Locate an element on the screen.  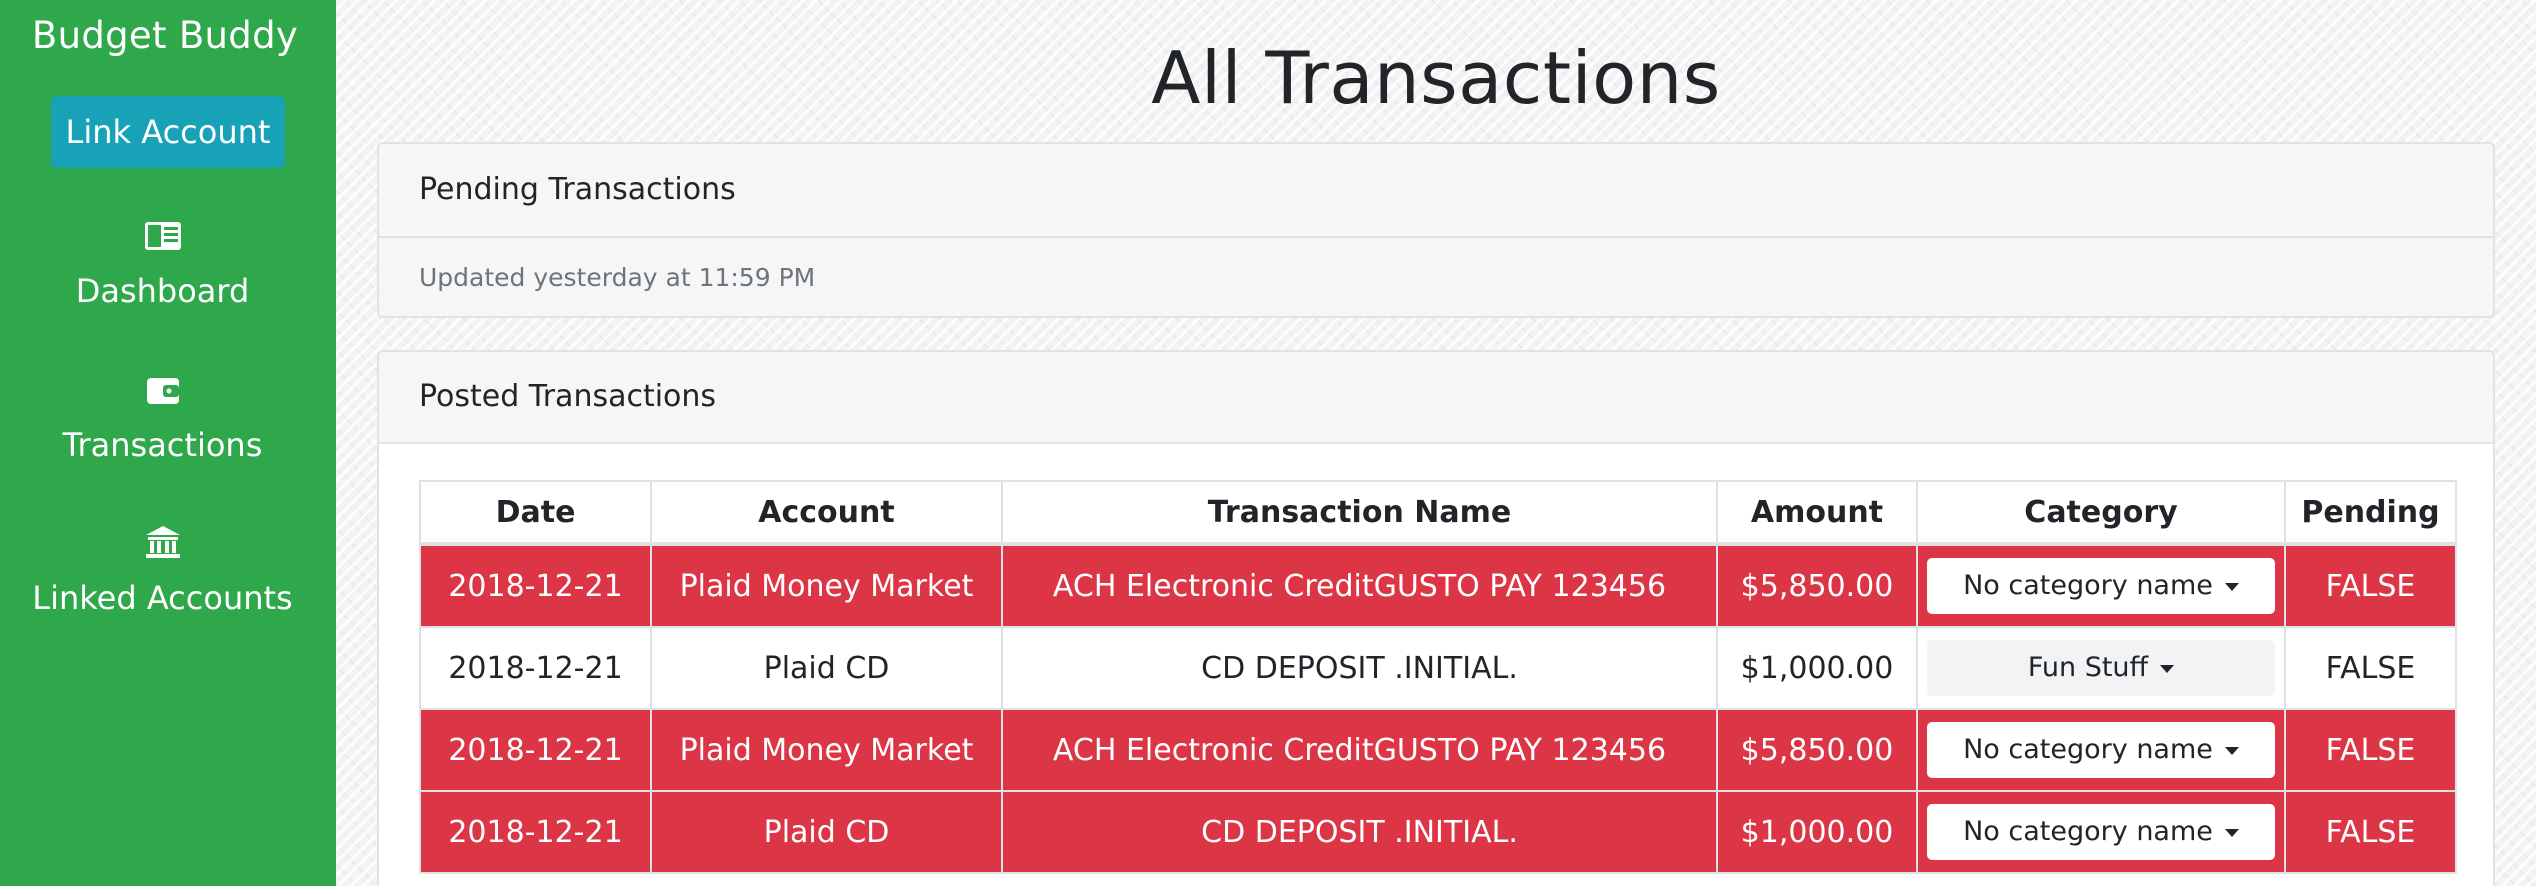
category-dropdown: Fun Stuff is located at coordinates (2101, 668).